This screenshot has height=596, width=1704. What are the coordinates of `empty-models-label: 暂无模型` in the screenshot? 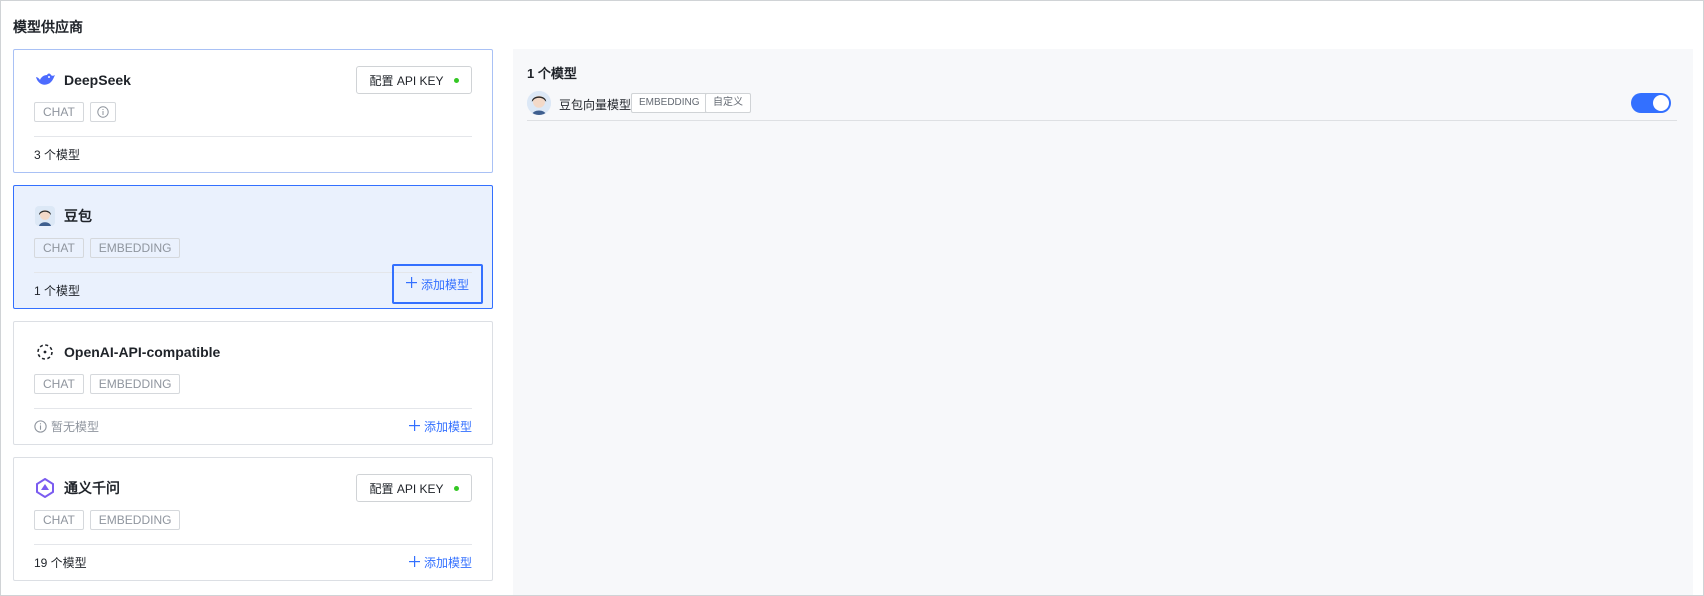 It's located at (75, 427).